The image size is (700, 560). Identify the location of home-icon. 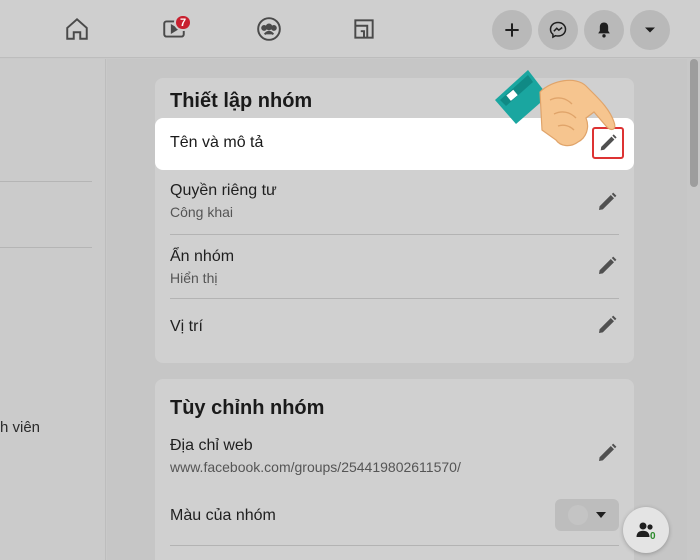
(77, 29).